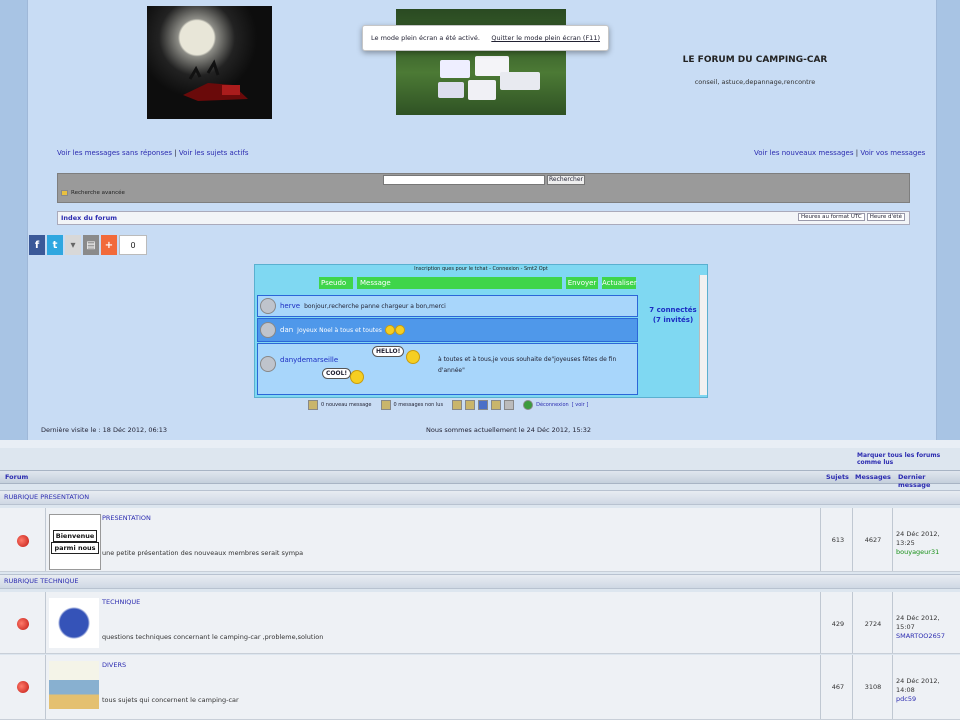 The height and width of the screenshot is (720, 960). Describe the element at coordinates (133, 245) in the screenshot. I see `share-count: 0` at that location.